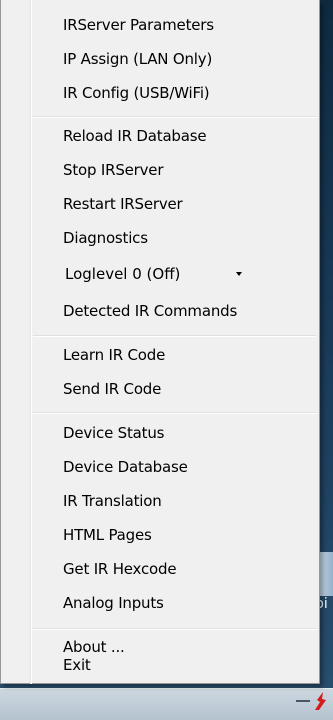 The image size is (333, 720). Describe the element at coordinates (107, 535) in the screenshot. I see `menu-item-label: HTML Pages` at that location.